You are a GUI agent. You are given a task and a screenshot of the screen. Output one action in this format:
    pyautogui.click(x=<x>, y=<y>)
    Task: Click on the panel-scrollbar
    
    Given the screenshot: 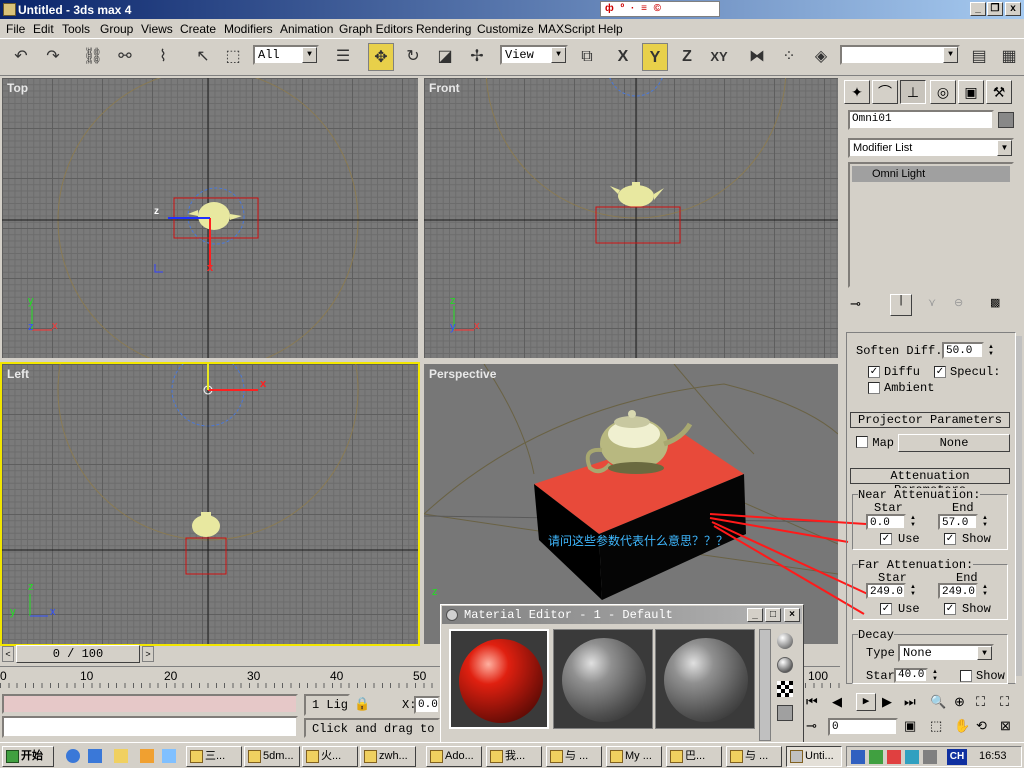 What is the action you would take?
    pyautogui.click(x=1019, y=506)
    